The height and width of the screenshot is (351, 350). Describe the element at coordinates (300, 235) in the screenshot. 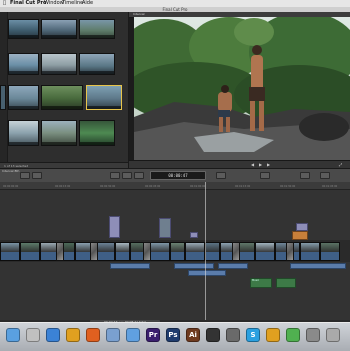

I see `title-clip` at that location.